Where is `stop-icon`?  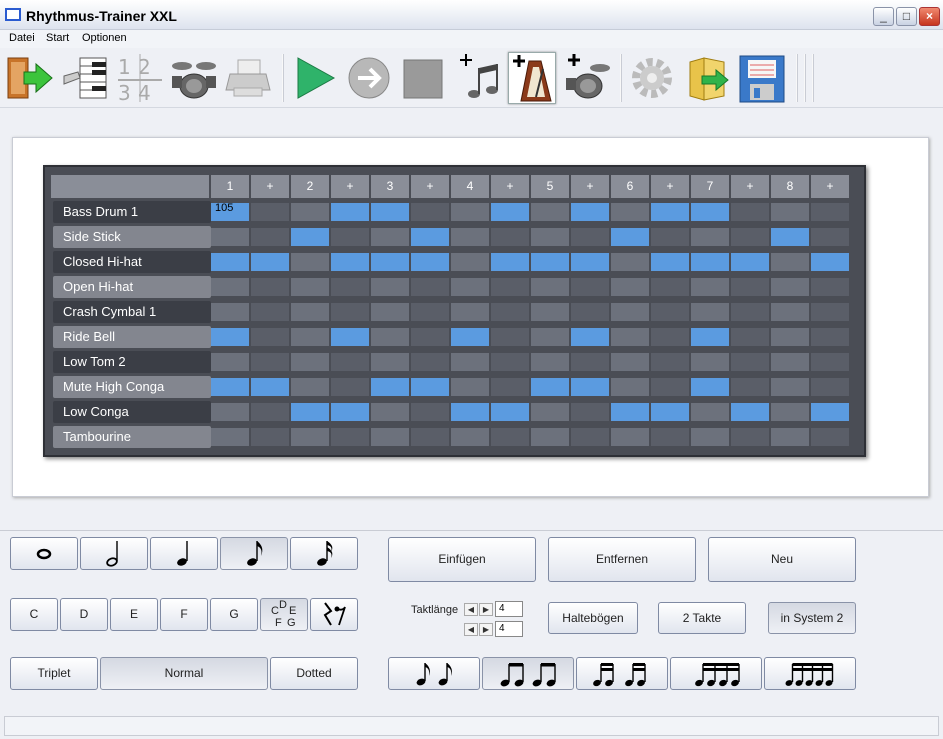
stop-icon is located at coordinates (422, 78).